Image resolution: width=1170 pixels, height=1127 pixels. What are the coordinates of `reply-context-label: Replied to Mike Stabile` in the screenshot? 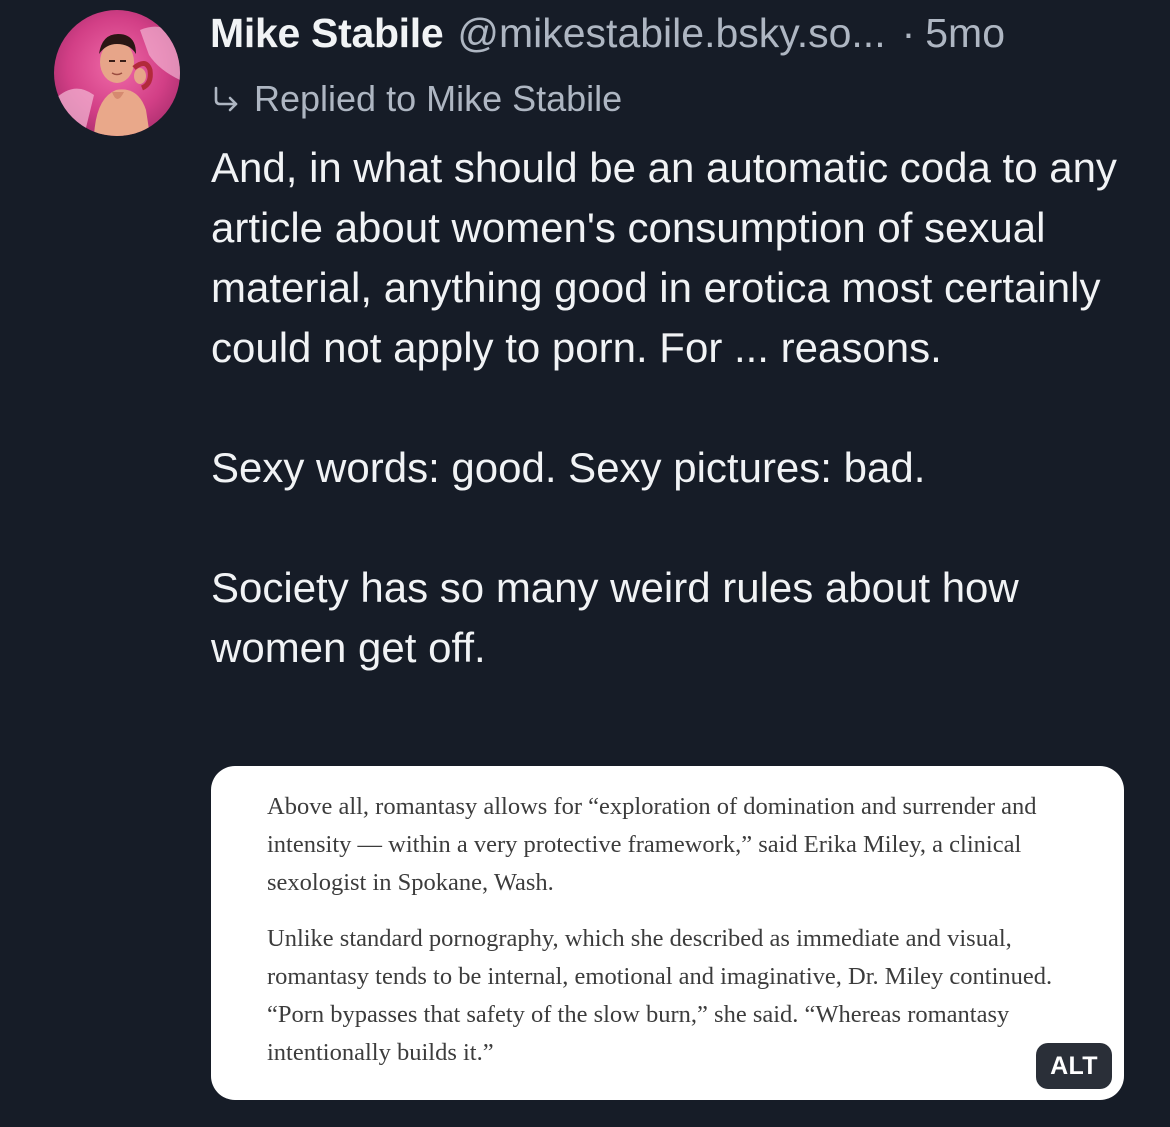 It's located at (438, 98).